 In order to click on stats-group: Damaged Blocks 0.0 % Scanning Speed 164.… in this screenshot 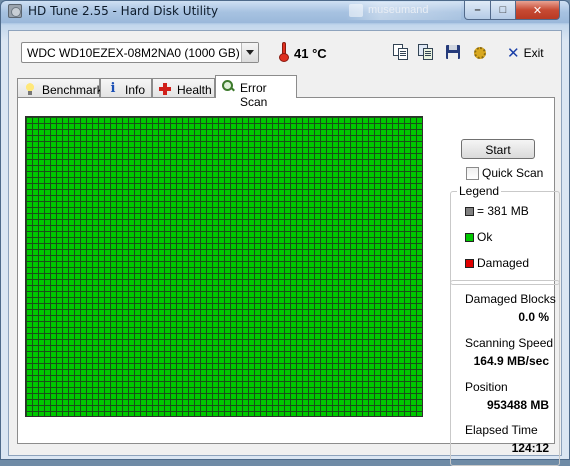, I will do `click(505, 373)`.